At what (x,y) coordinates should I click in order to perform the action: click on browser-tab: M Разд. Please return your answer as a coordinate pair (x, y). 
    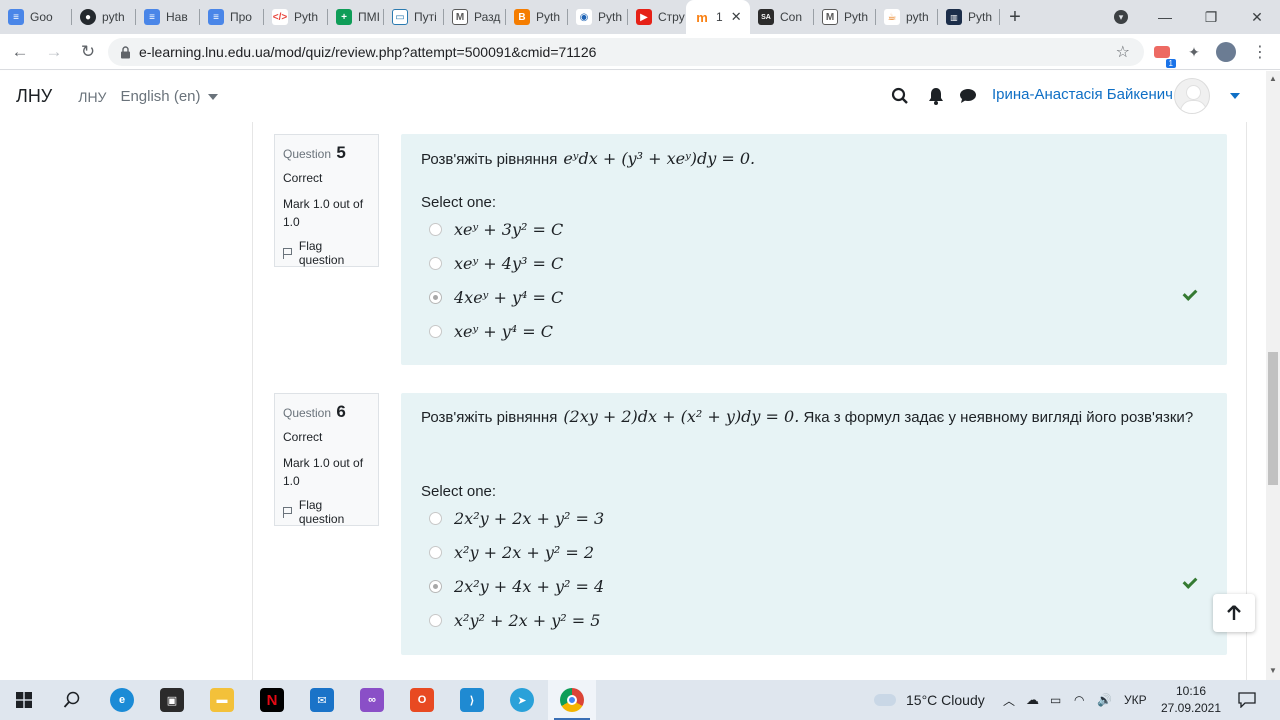
    Looking at the image, I should click on (475, 17).